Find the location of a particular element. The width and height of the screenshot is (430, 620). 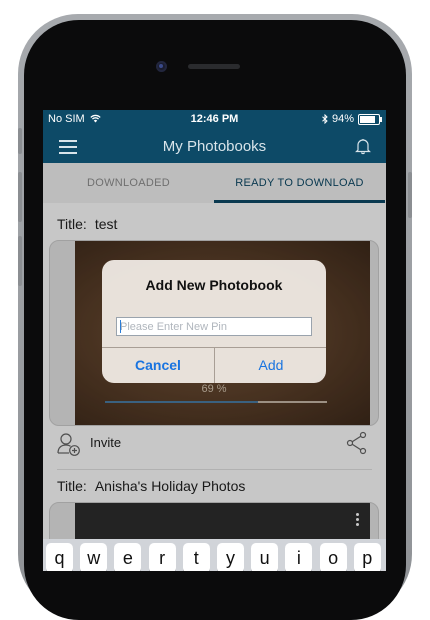

bell-icon is located at coordinates (363, 146).